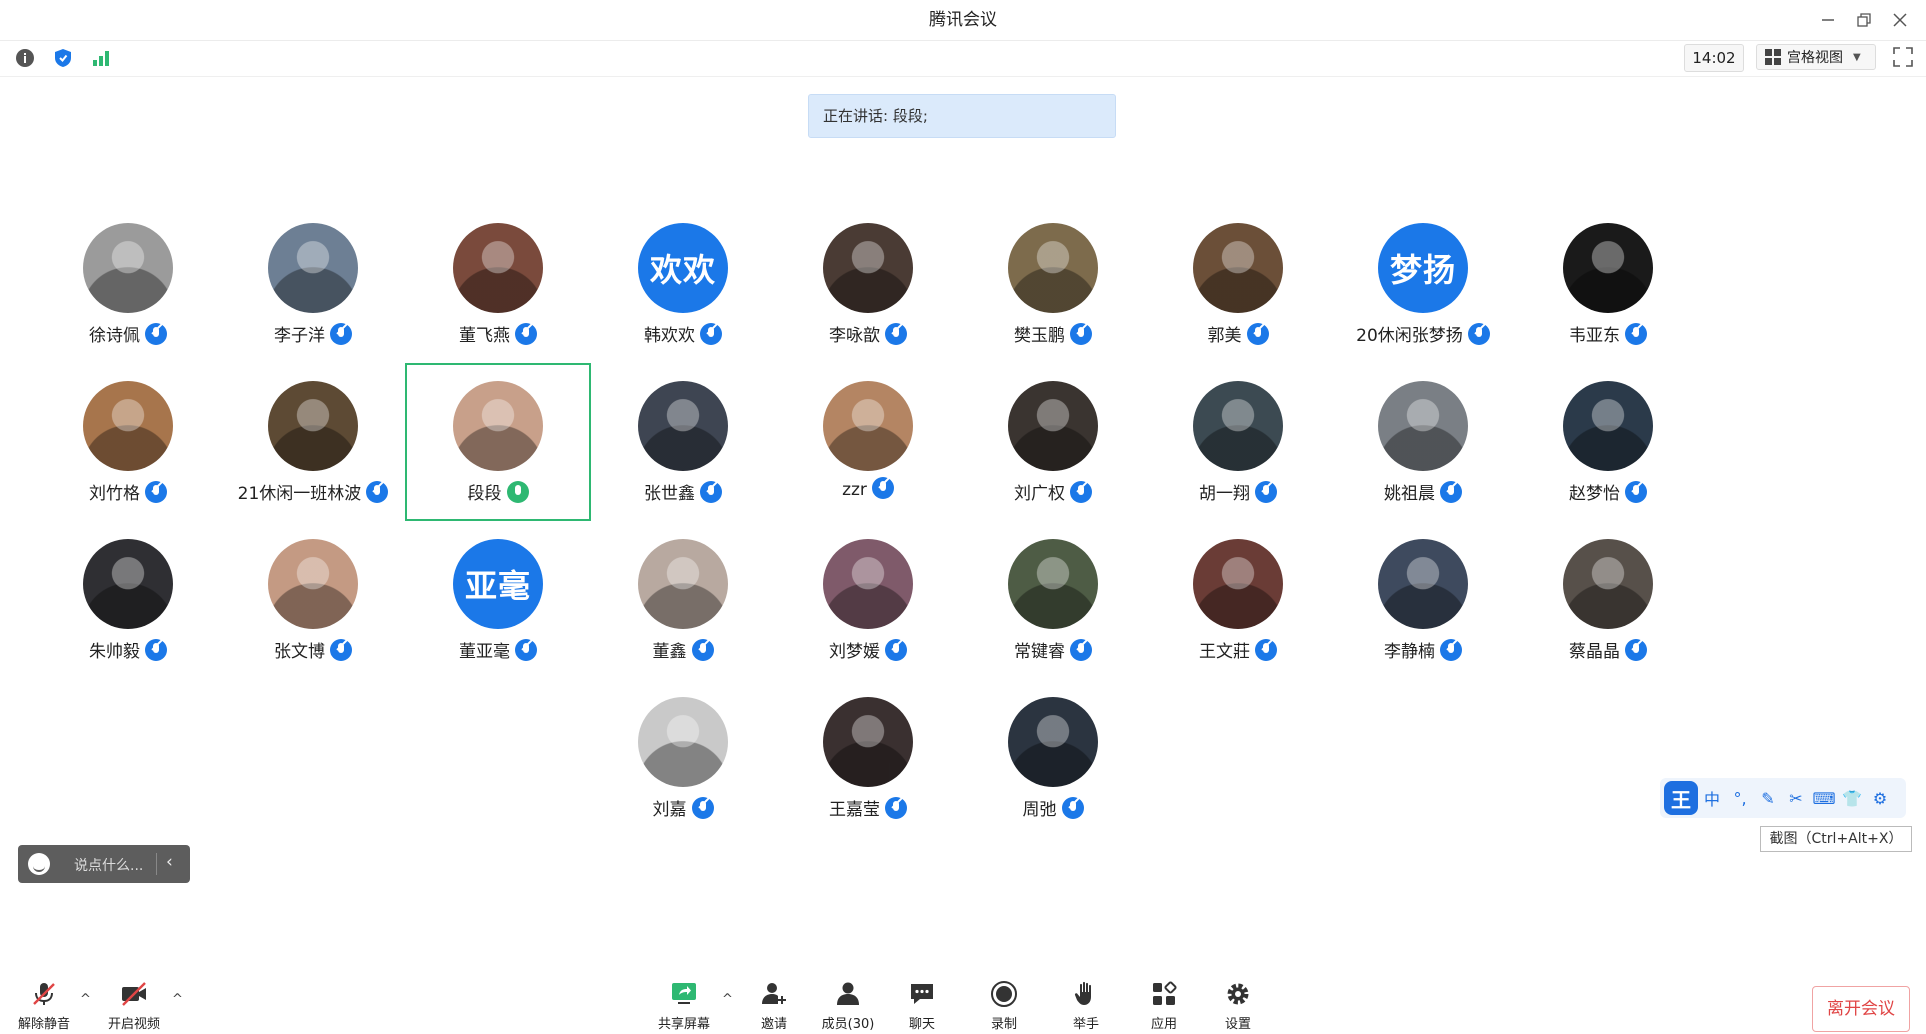  What do you see at coordinates (1608, 442) in the screenshot?
I see `participant-tile: 赵梦怡` at bounding box center [1608, 442].